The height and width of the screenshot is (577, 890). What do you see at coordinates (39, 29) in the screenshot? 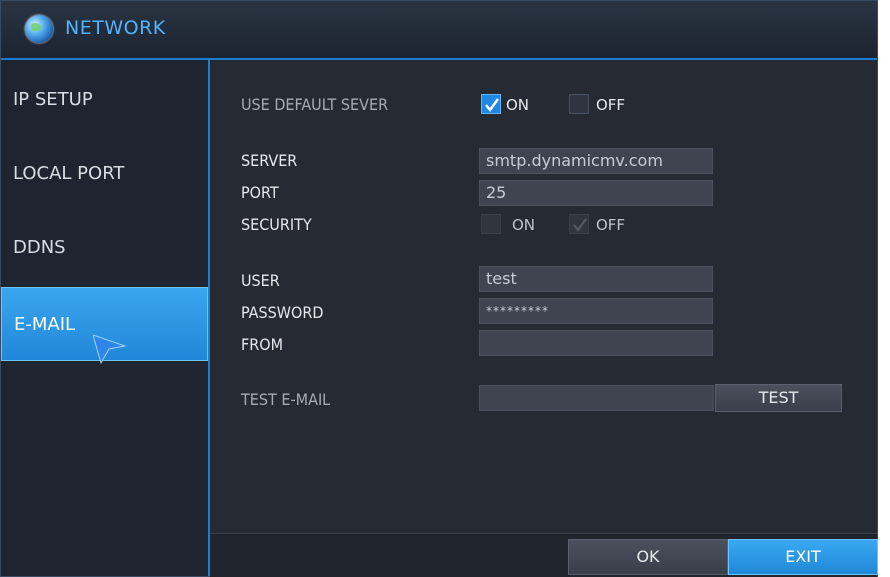
I see `globe-icon` at bounding box center [39, 29].